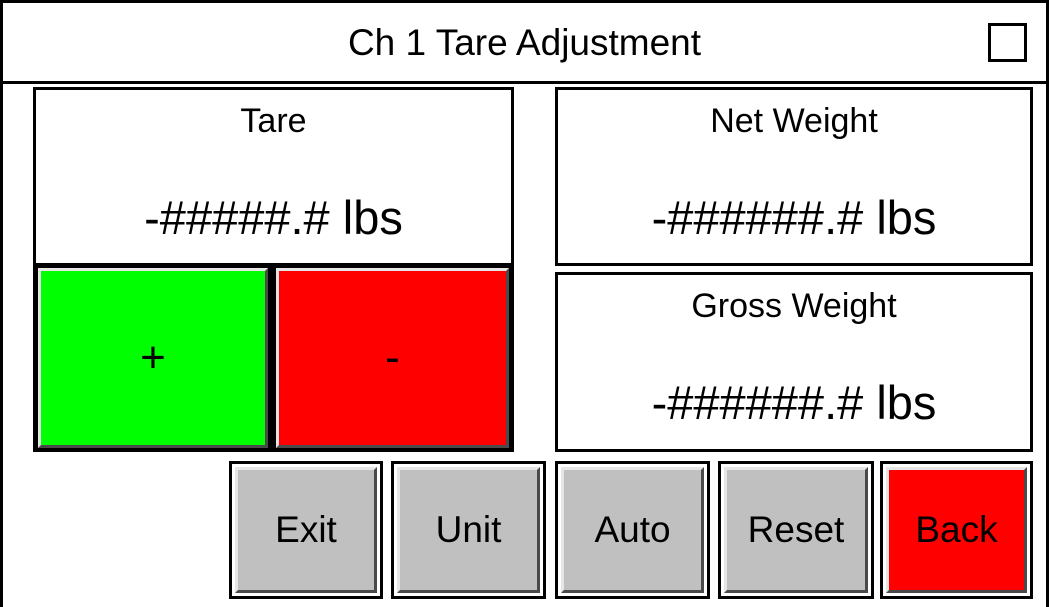 The width and height of the screenshot is (1049, 607). Describe the element at coordinates (273, 121) in the screenshot. I see `tare-label: Tare` at that location.